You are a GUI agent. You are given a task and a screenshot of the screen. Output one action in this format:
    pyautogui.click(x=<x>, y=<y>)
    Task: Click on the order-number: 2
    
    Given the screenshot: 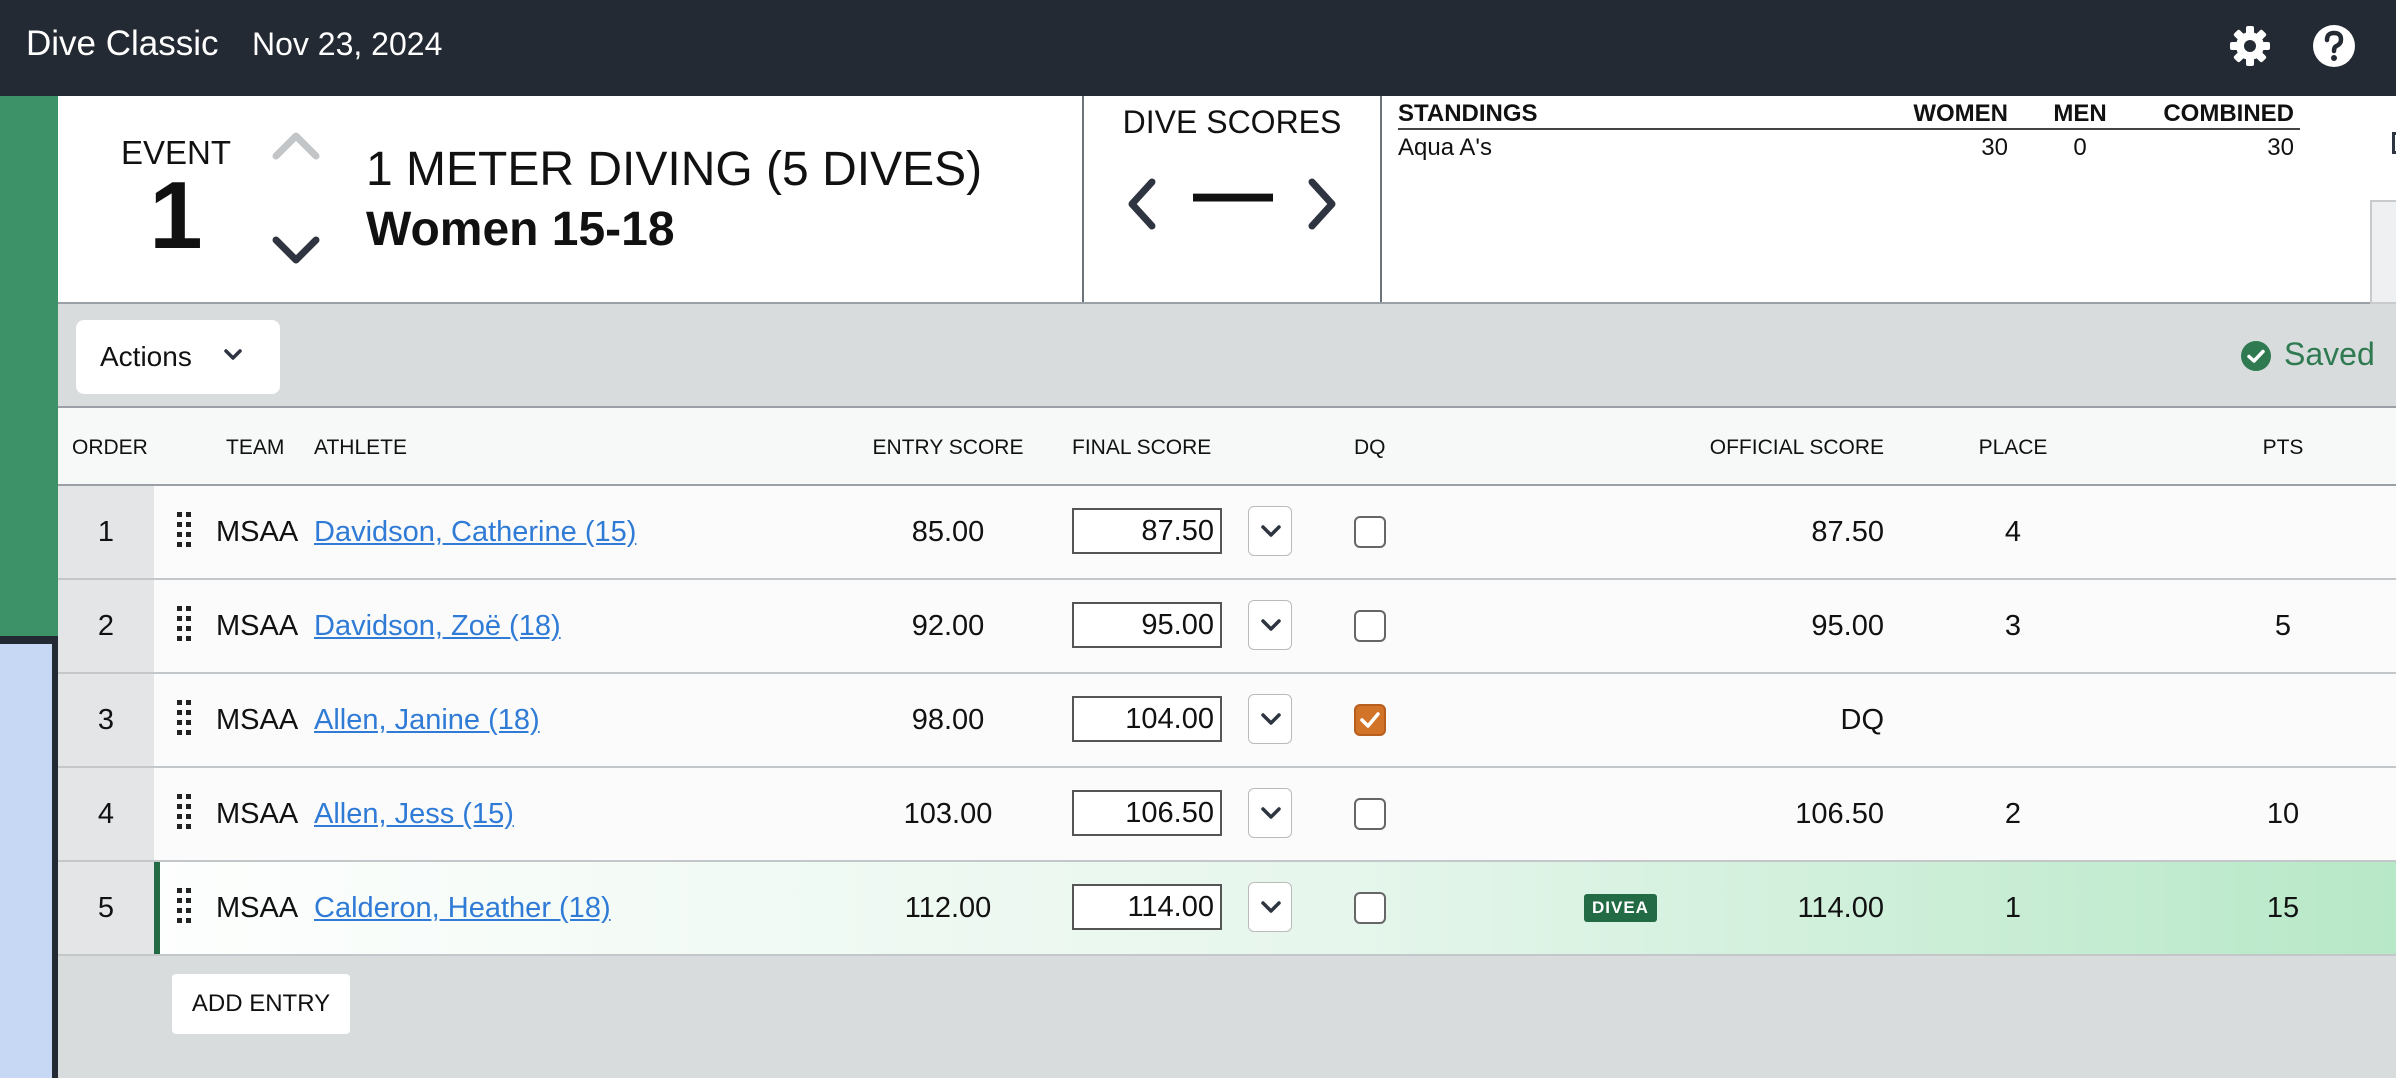 What is the action you would take?
    pyautogui.click(x=106, y=626)
    